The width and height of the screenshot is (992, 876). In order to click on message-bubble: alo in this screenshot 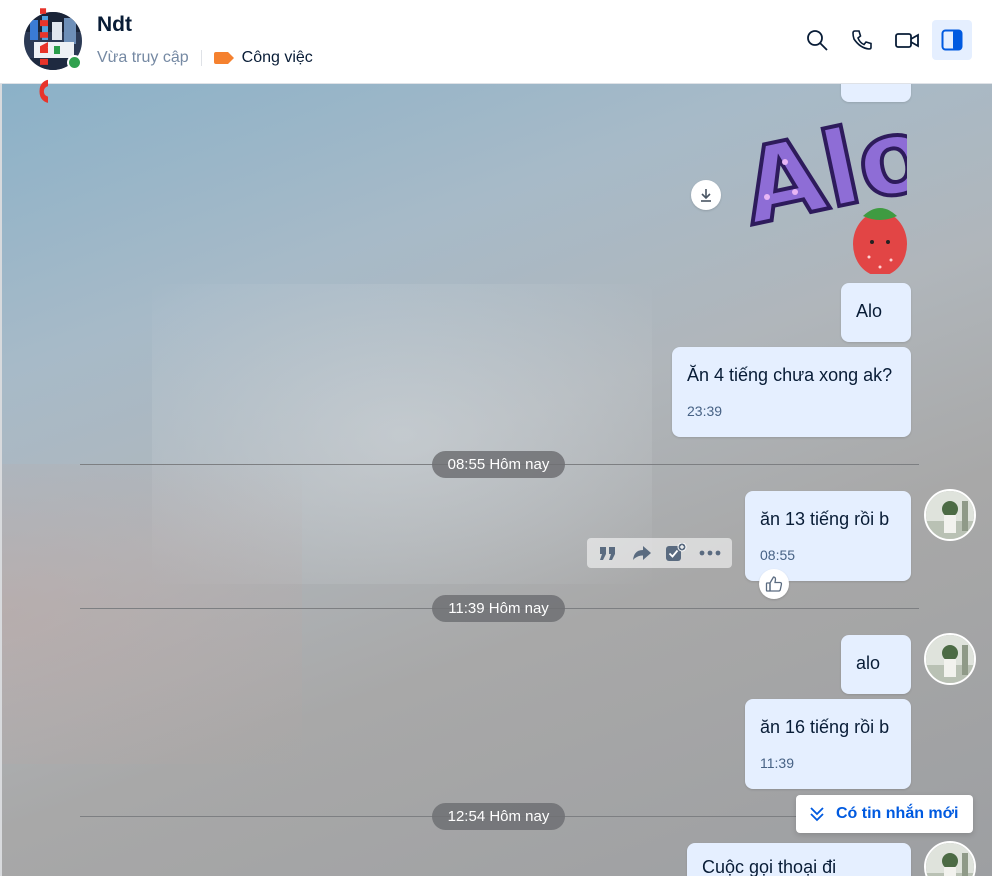, I will do `click(876, 664)`.